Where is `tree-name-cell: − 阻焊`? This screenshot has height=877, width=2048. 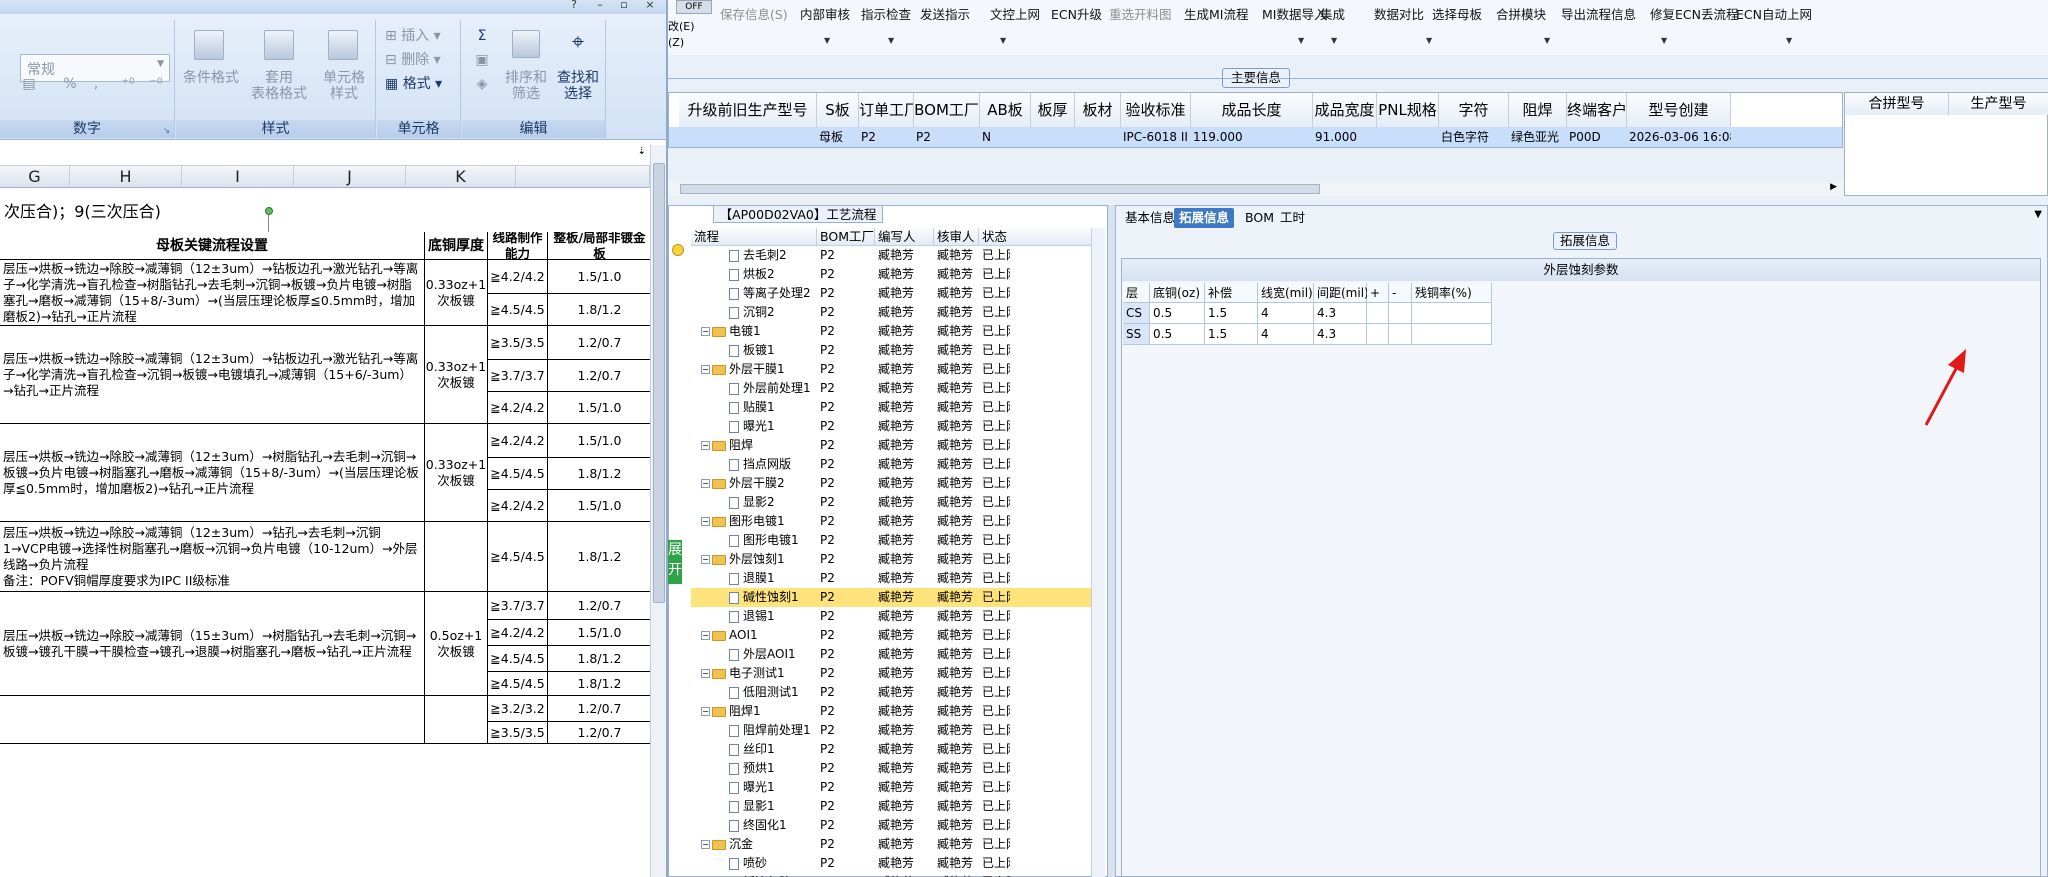 tree-name-cell: − 阻焊 is located at coordinates (759, 445).